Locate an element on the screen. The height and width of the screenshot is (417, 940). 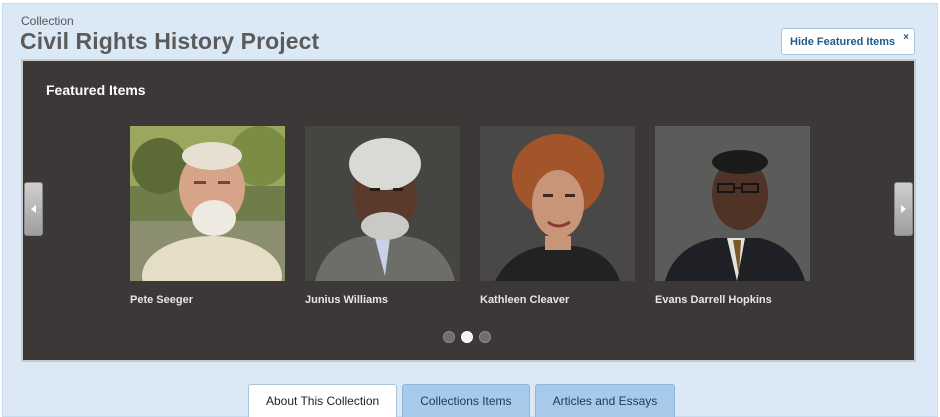
hide-featured-items-label: Hide Featured Items is located at coordinates (843, 41).